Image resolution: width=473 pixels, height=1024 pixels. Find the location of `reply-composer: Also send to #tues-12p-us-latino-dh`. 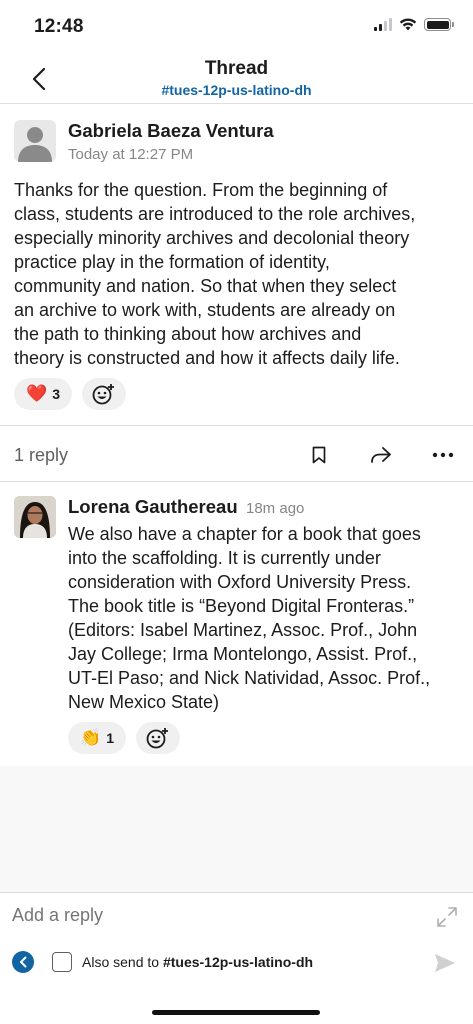

reply-composer: Also send to #tues-12p-us-latino-dh is located at coordinates (236, 958).